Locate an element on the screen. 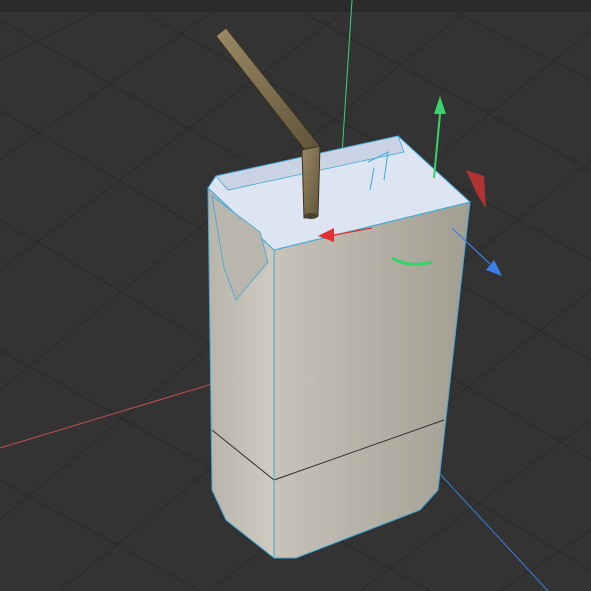 This screenshot has height=591, width=591. straw-upper-segment is located at coordinates (268, 91).